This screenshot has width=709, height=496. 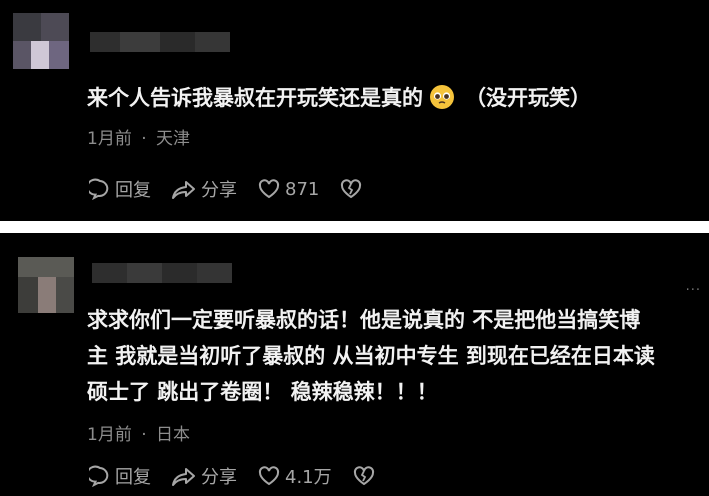 What do you see at coordinates (138, 136) in the screenshot?
I see `comment-meta: 1月前 · 天津` at bounding box center [138, 136].